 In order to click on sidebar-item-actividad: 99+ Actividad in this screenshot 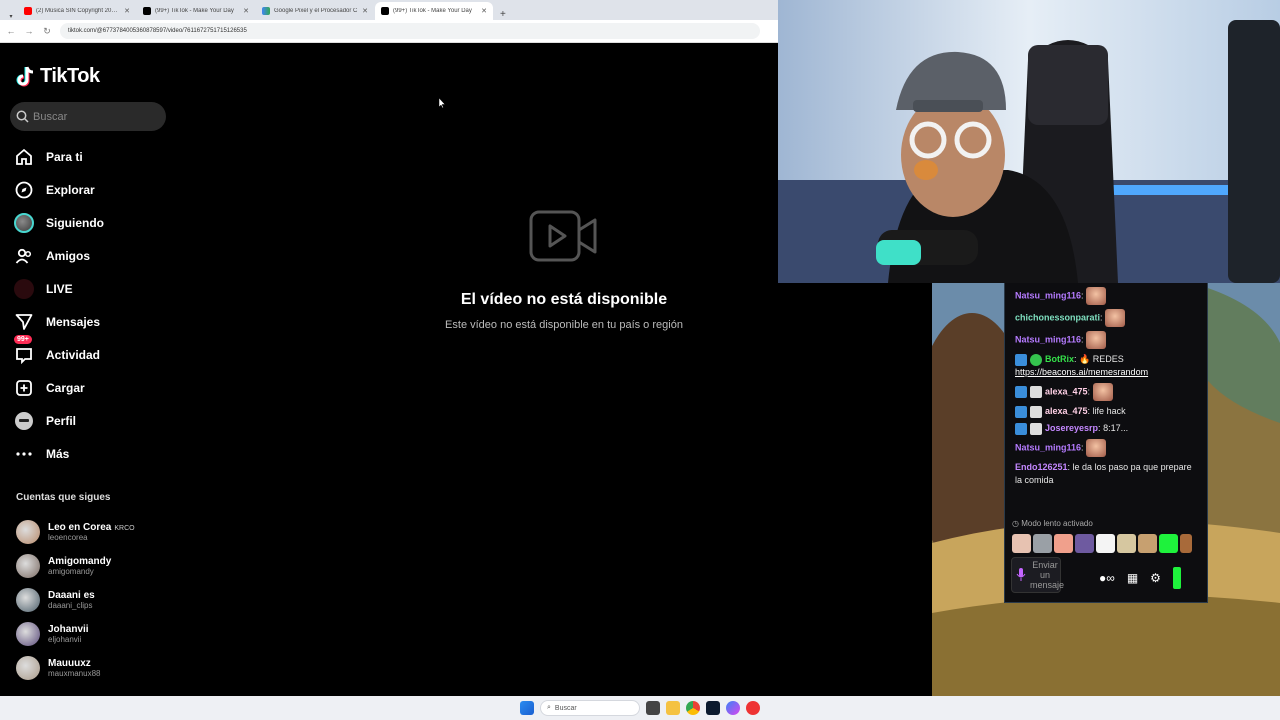, I will do `click(94, 352)`.